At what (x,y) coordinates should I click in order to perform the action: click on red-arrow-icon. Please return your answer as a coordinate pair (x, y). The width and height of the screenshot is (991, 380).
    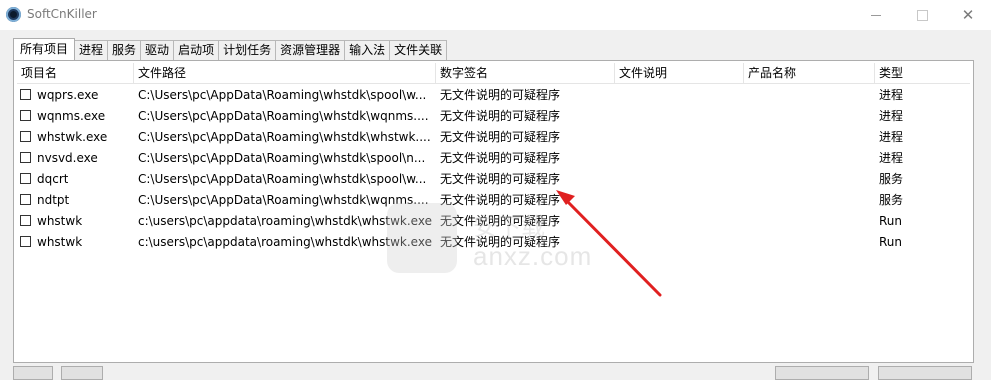
    Looking at the image, I should click on (609, 243).